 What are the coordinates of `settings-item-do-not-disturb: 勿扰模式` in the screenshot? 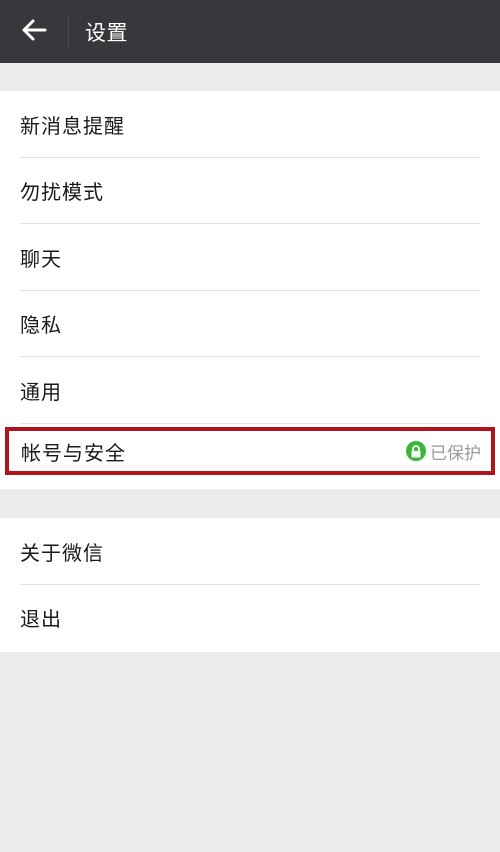 It's located at (250, 191).